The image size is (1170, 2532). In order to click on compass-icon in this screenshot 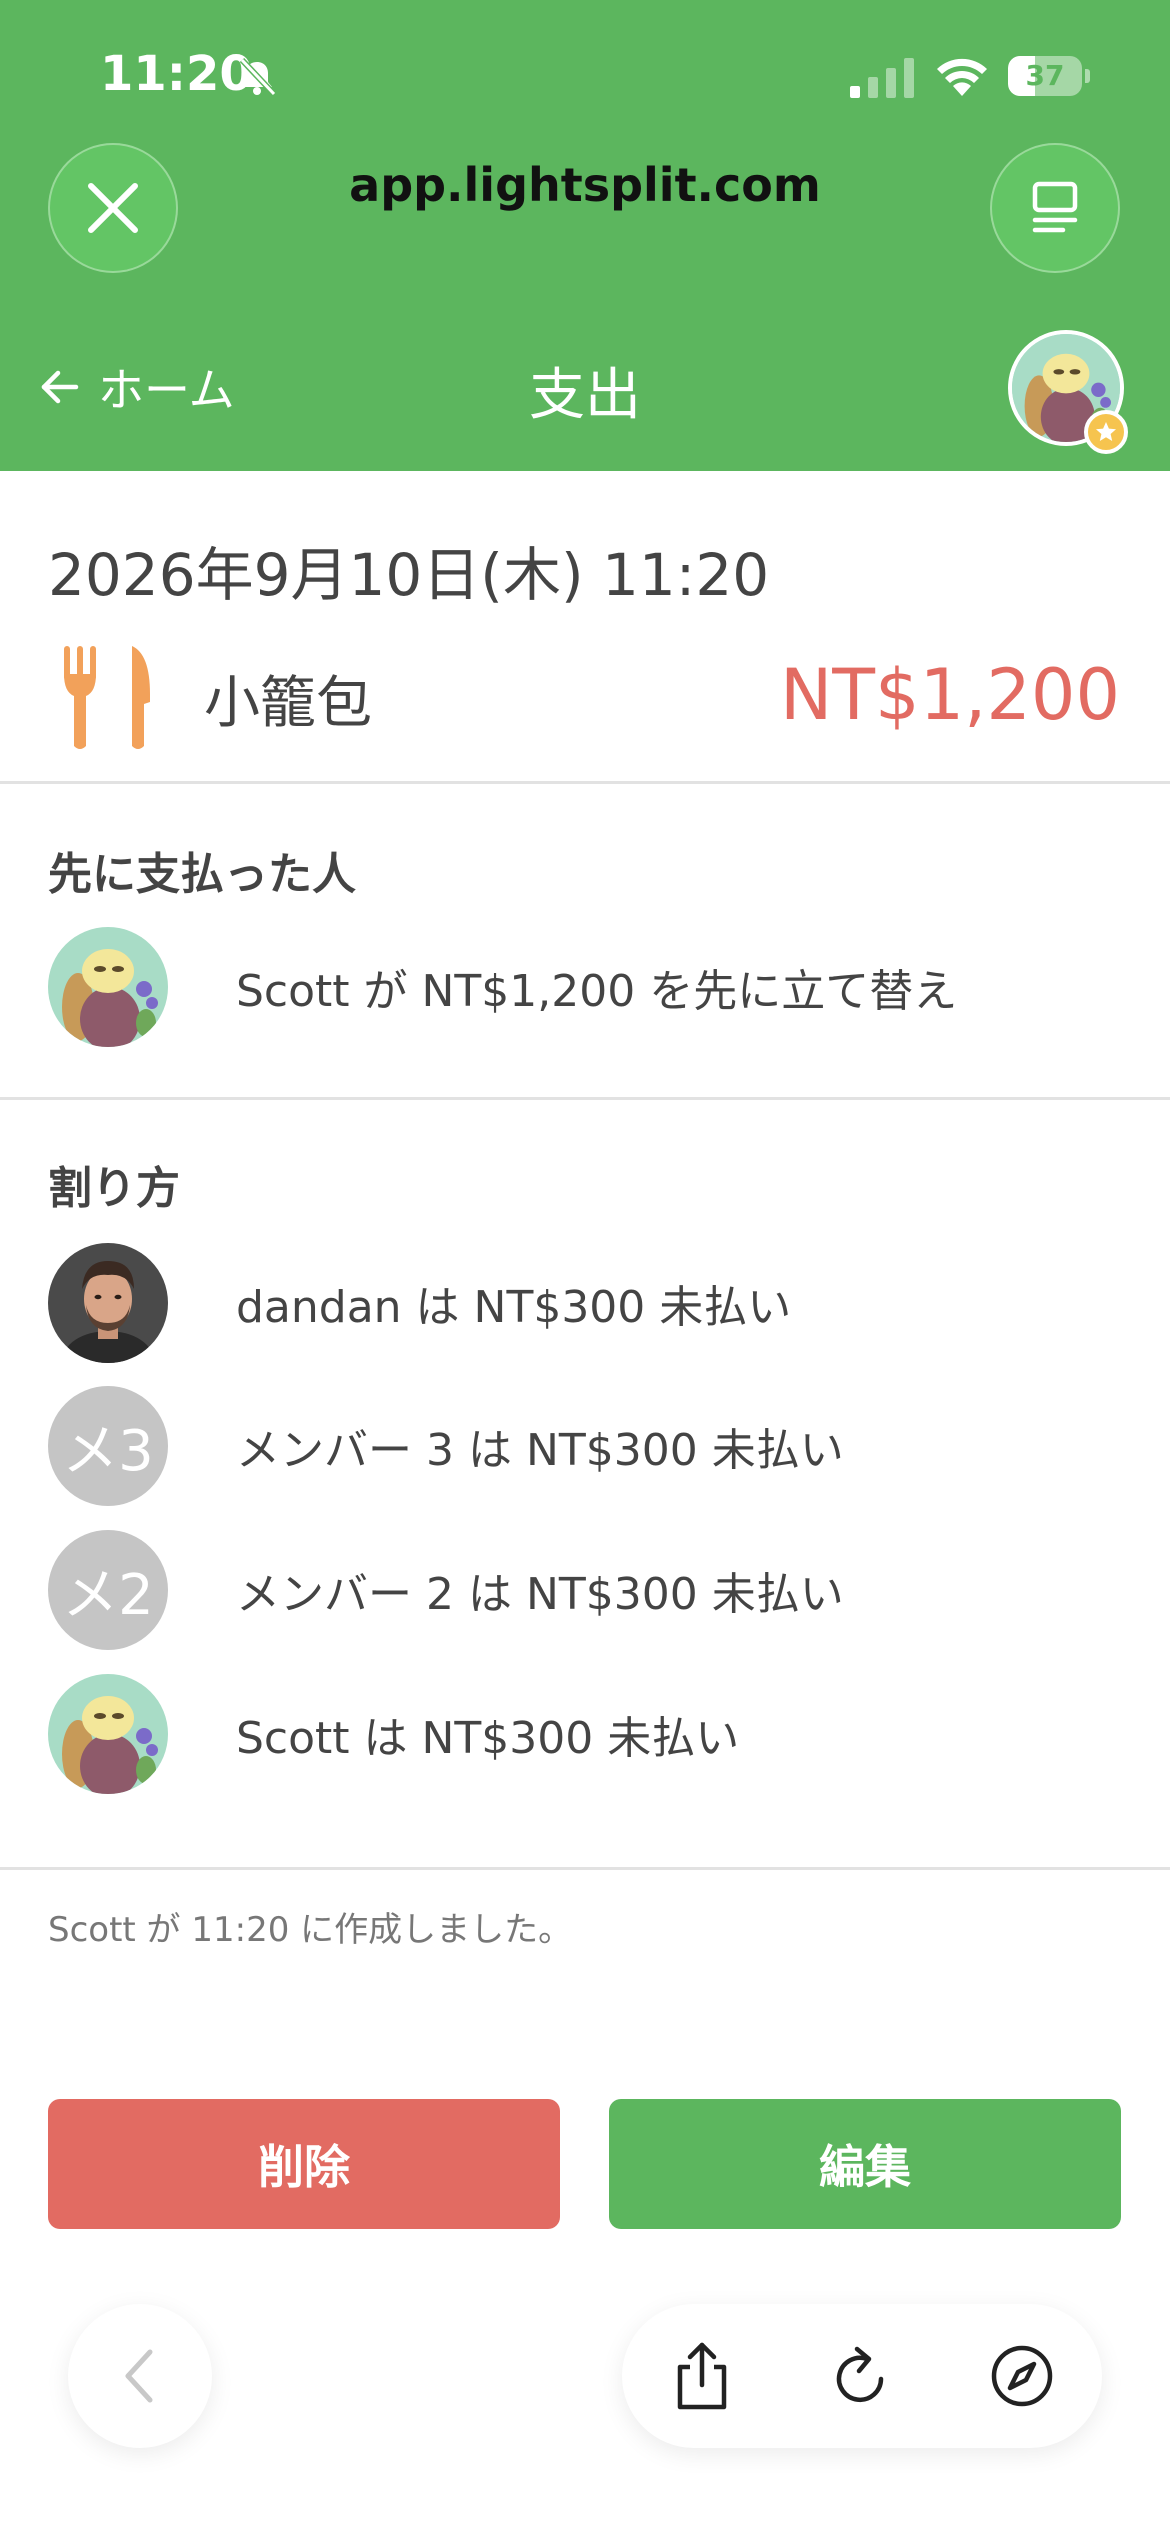, I will do `click(1022, 2376)`.